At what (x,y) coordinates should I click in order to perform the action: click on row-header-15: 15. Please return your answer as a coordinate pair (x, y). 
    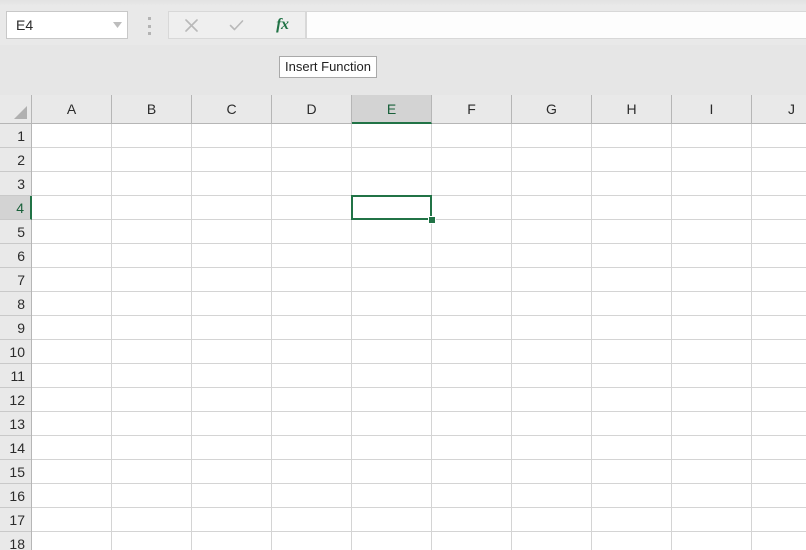
    Looking at the image, I should click on (15, 472).